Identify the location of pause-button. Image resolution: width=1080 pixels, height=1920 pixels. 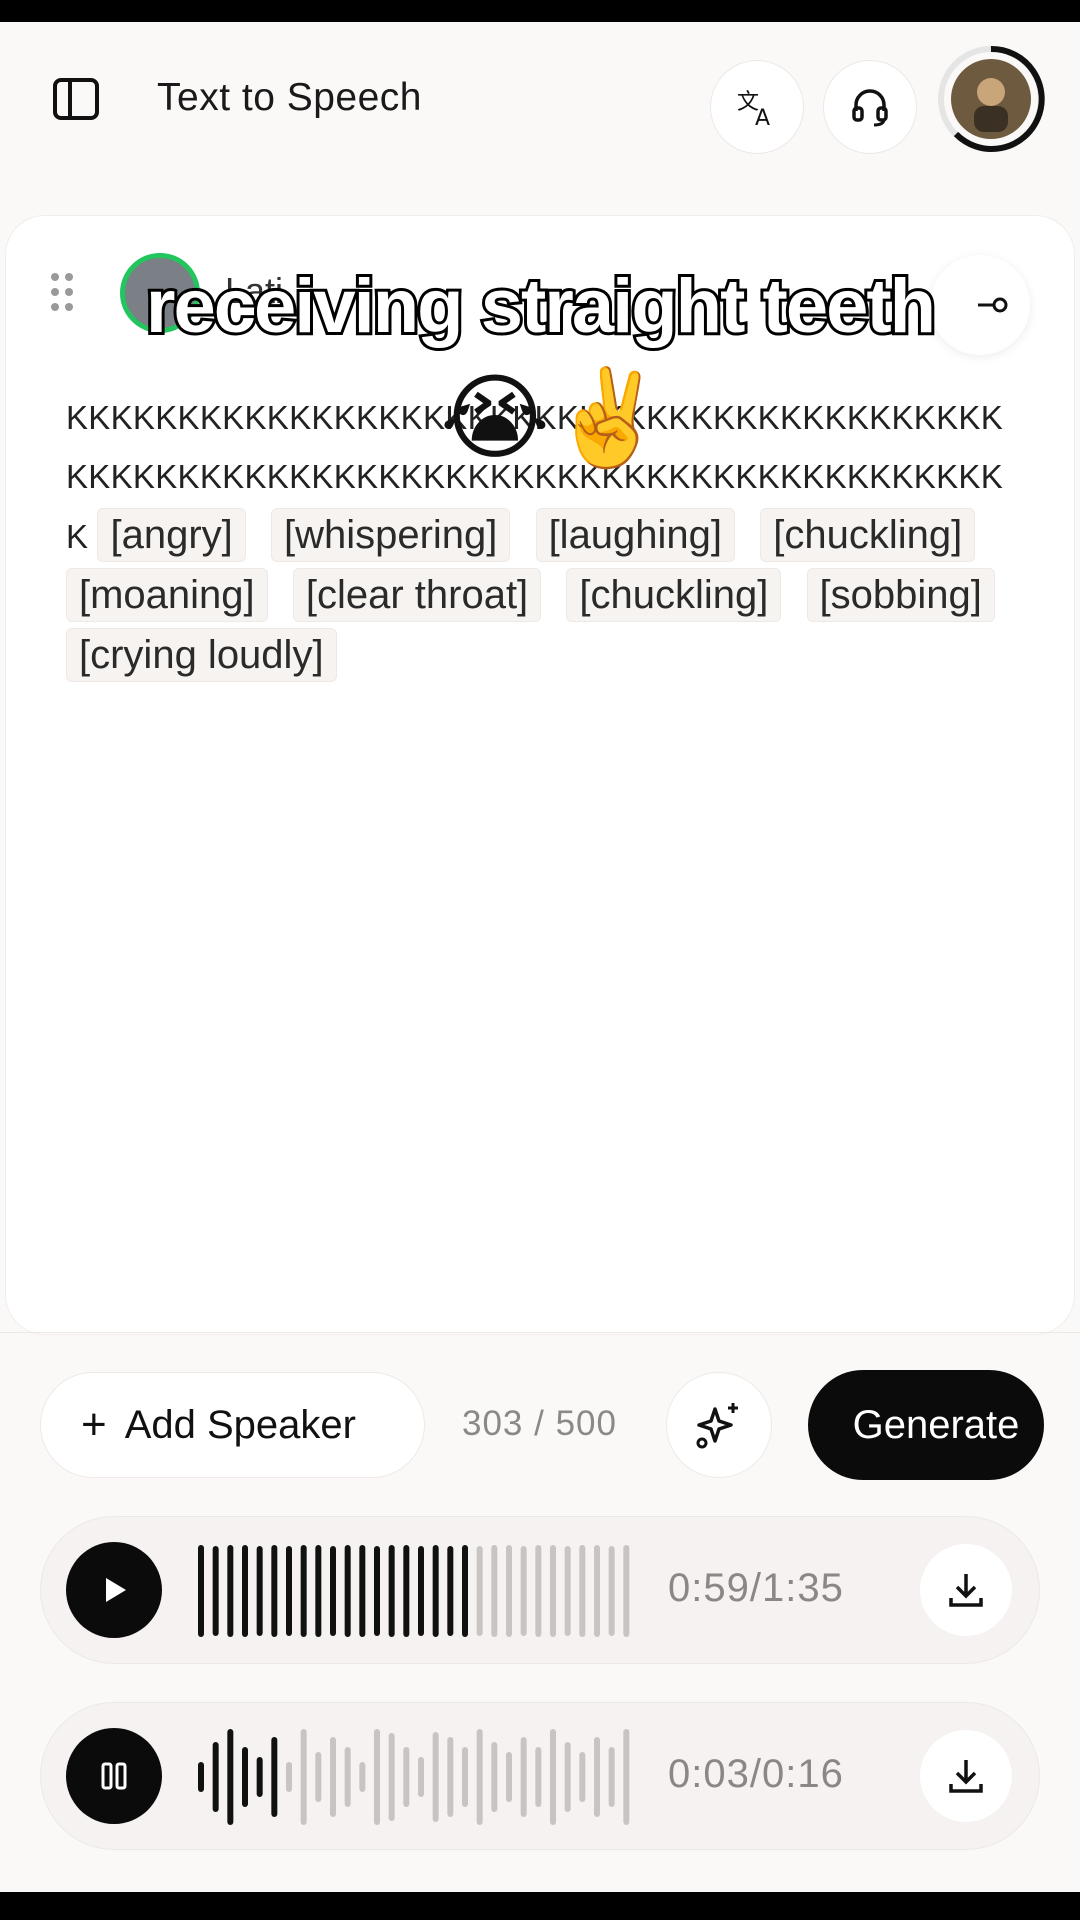
(114, 1776).